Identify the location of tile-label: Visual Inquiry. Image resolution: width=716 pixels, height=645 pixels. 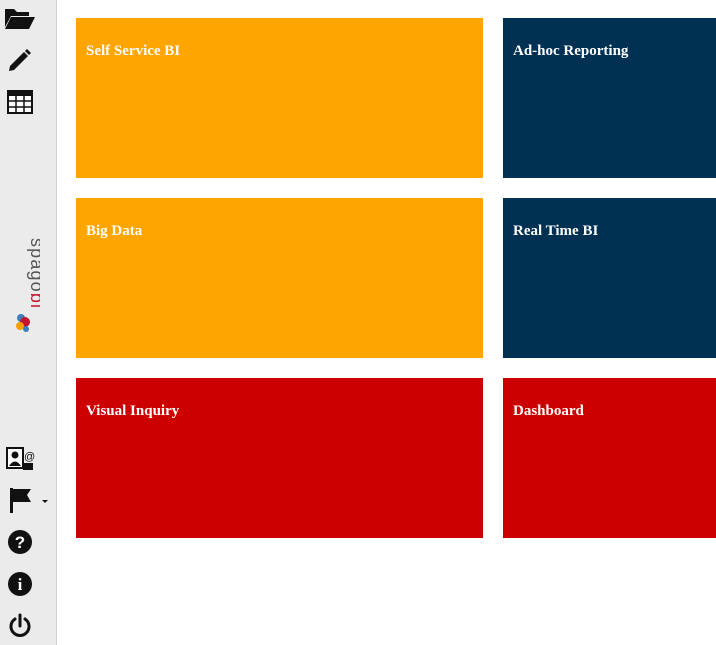
(133, 411).